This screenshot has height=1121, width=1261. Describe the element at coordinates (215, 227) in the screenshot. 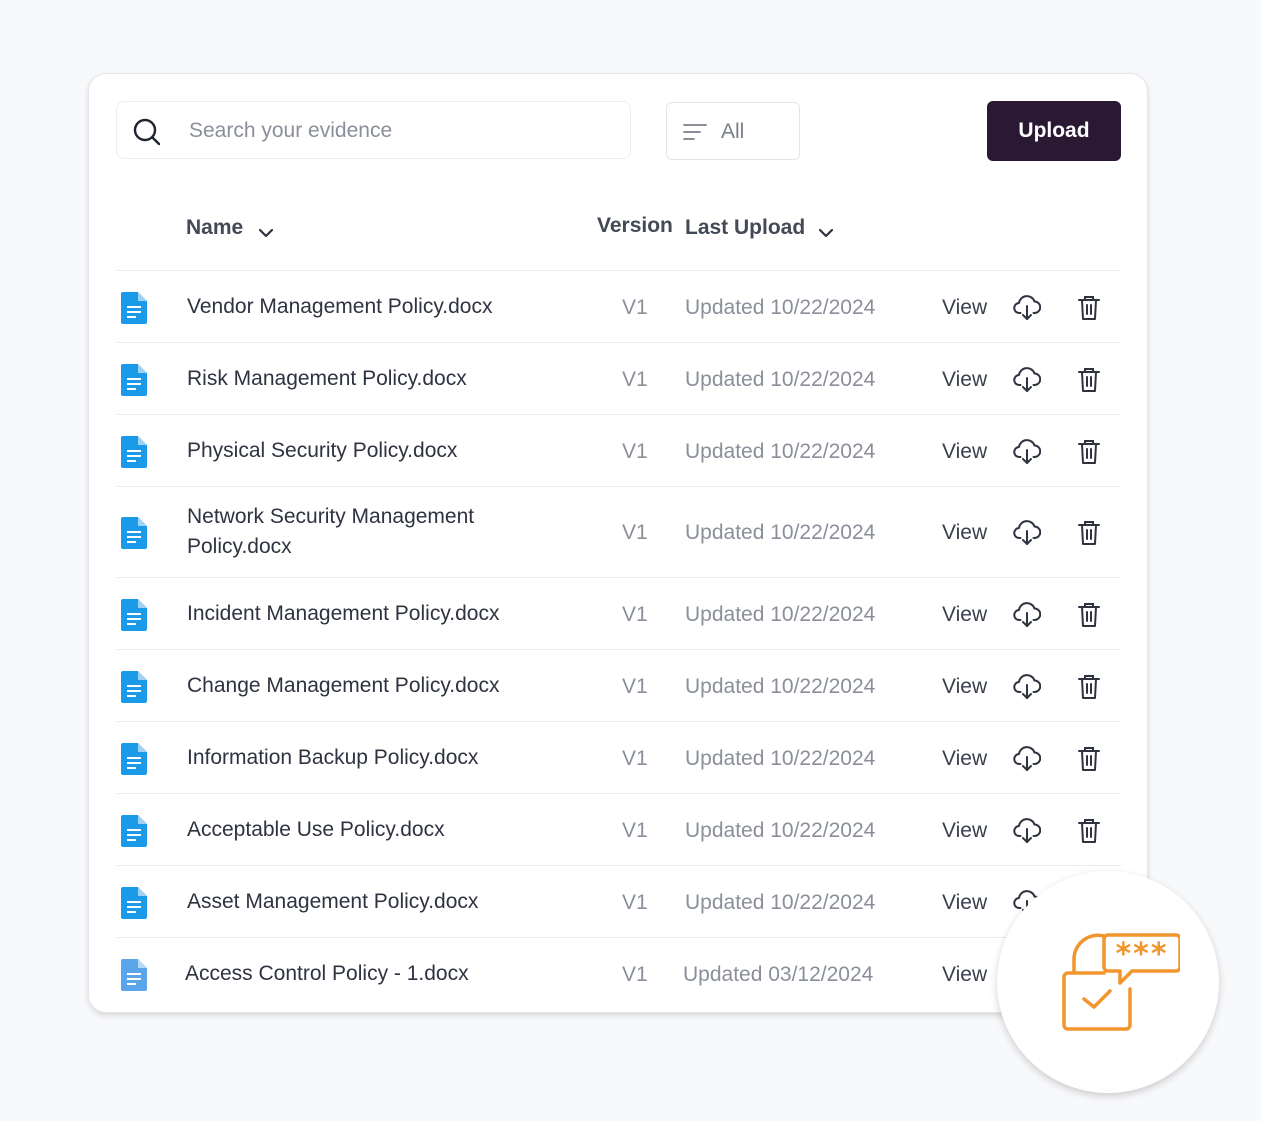

I see `column-header-name-label: Name` at that location.